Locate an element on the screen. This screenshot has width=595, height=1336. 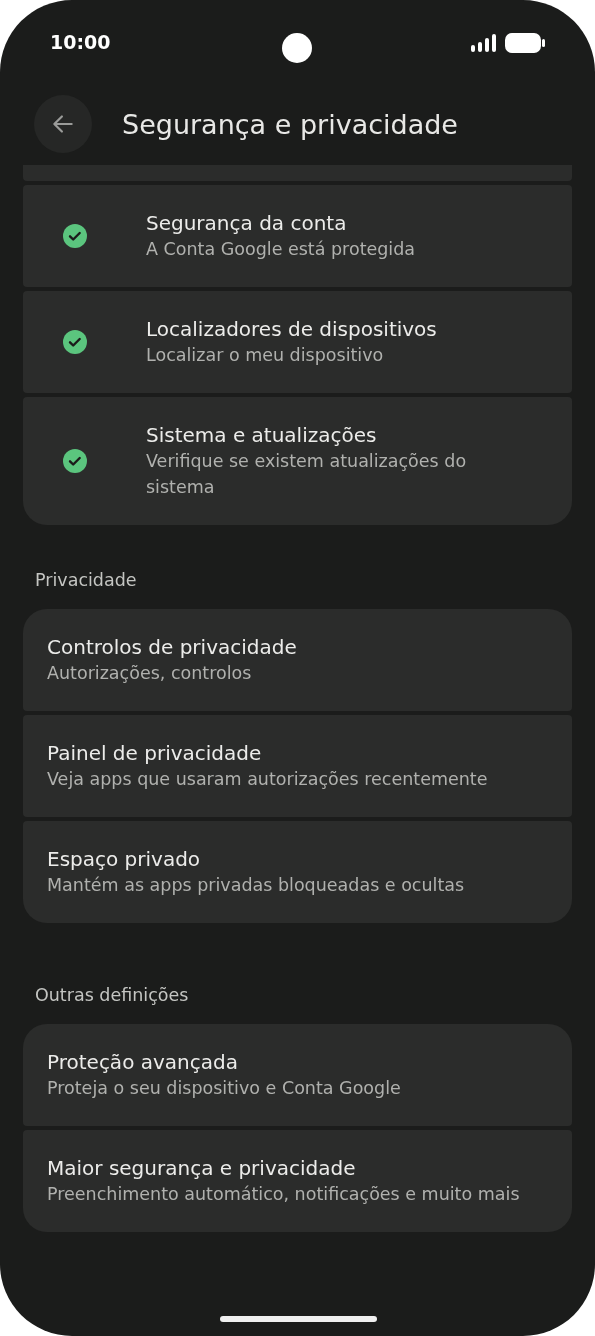
status-time: 10:00 is located at coordinates (80, 42).